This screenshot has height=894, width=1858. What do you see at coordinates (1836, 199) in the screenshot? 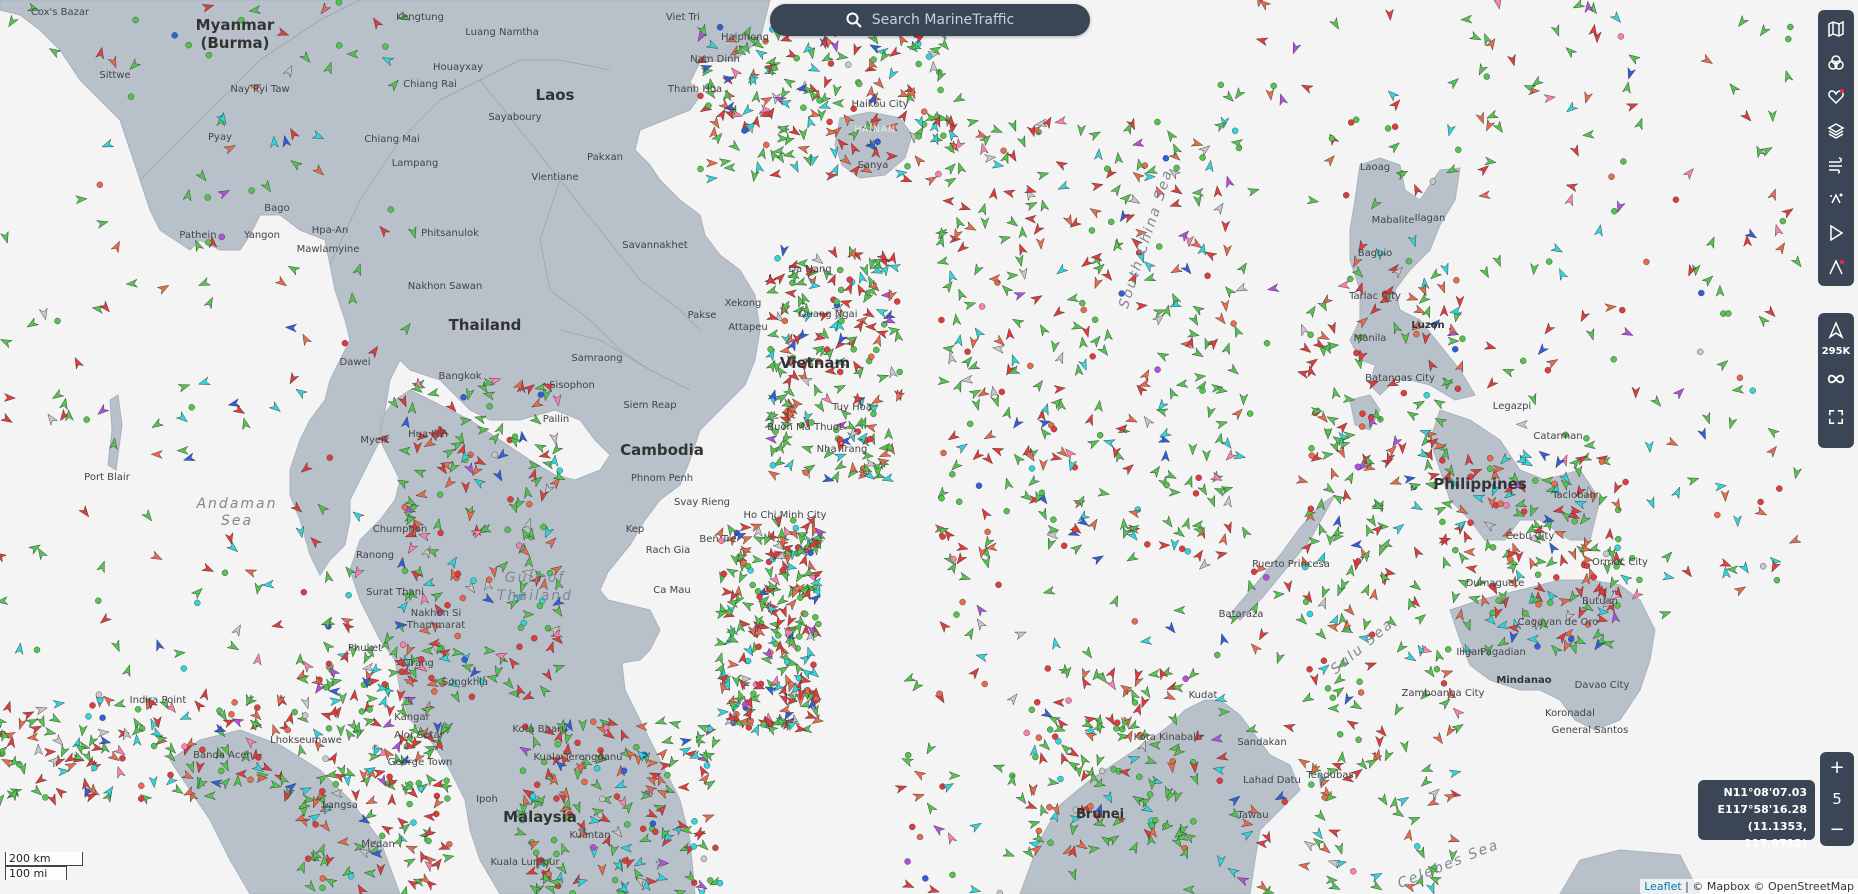
I see `density-button` at bounding box center [1836, 199].